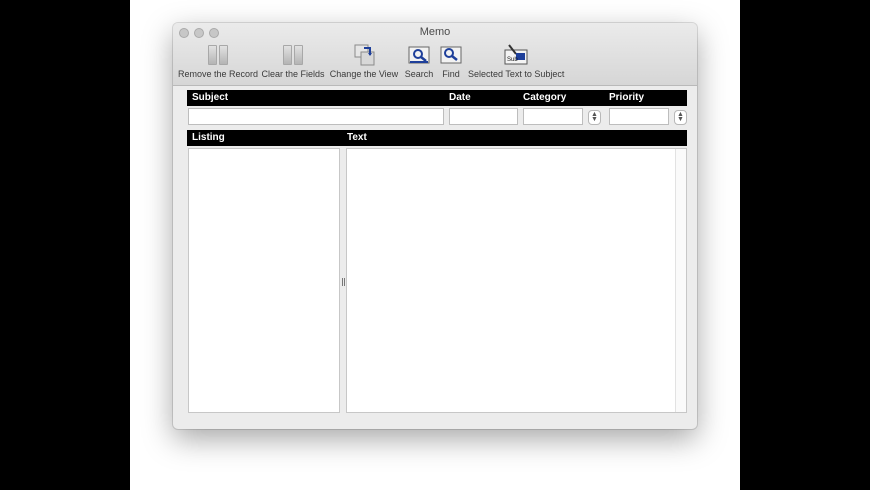  I want to click on fields-header-bar: Subject Date Category Priority, so click(437, 98).